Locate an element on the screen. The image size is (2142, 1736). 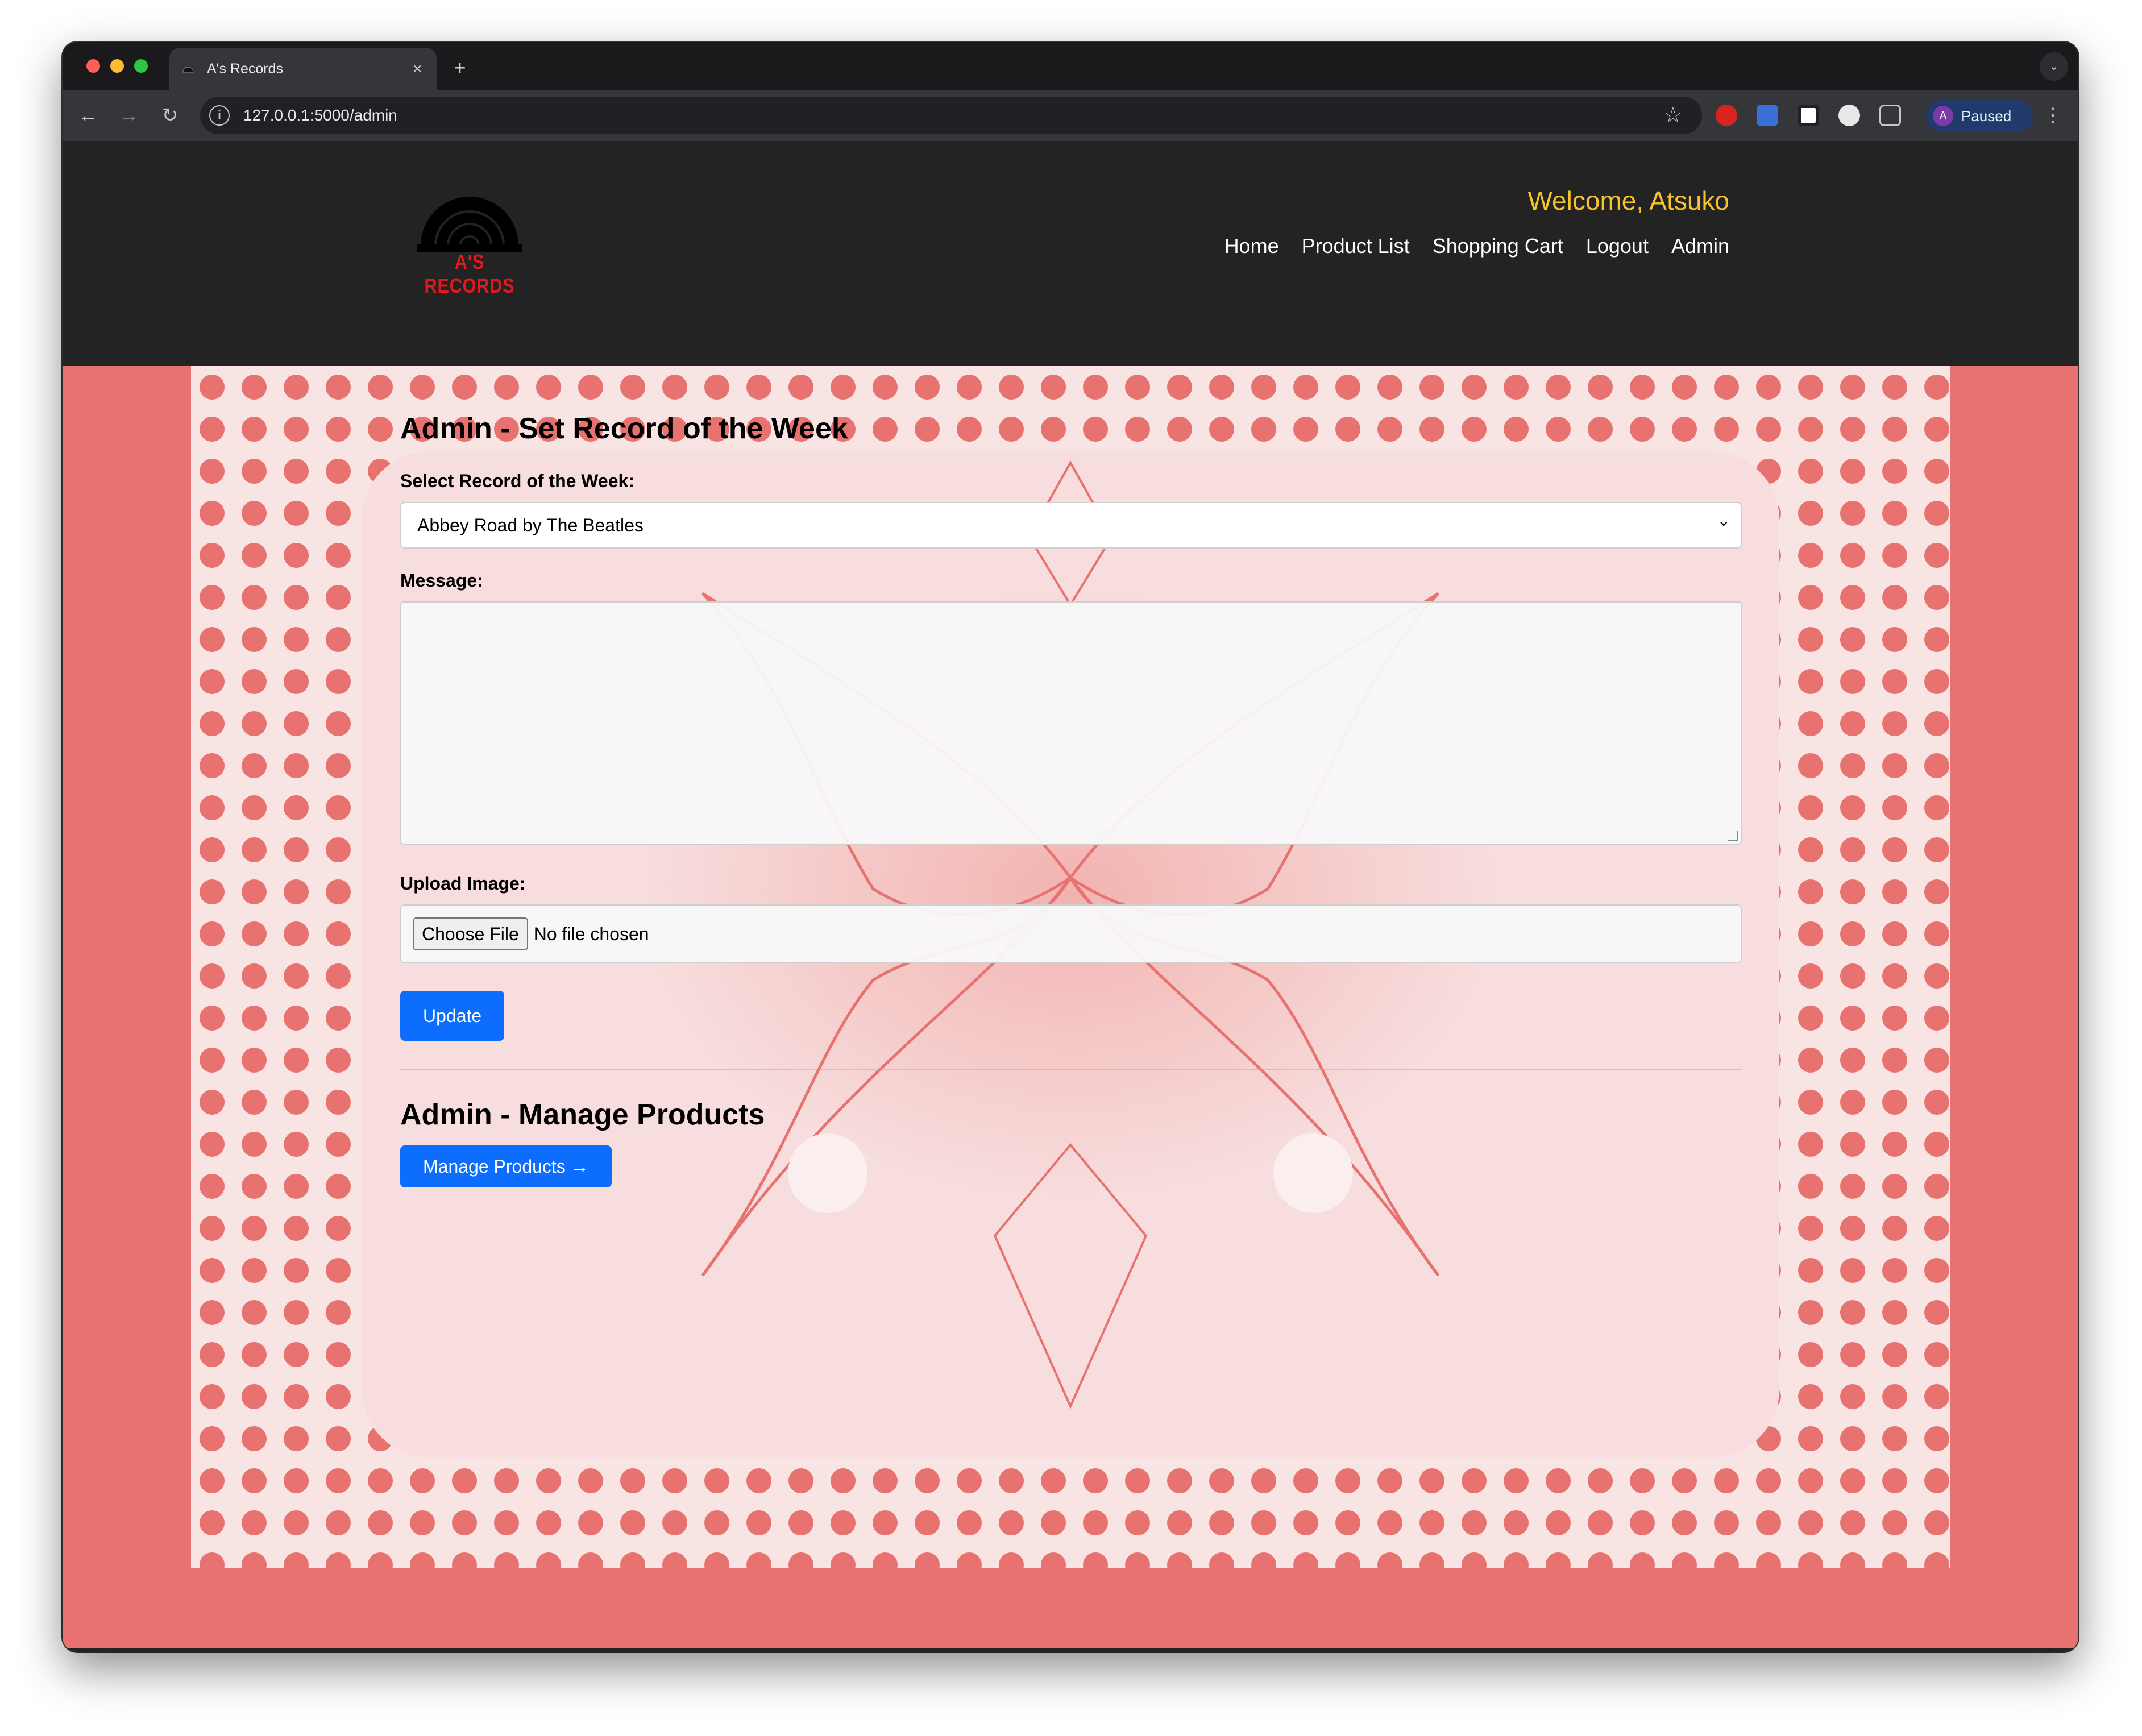
upload-image-label: Upload Image: is located at coordinates (463, 884).